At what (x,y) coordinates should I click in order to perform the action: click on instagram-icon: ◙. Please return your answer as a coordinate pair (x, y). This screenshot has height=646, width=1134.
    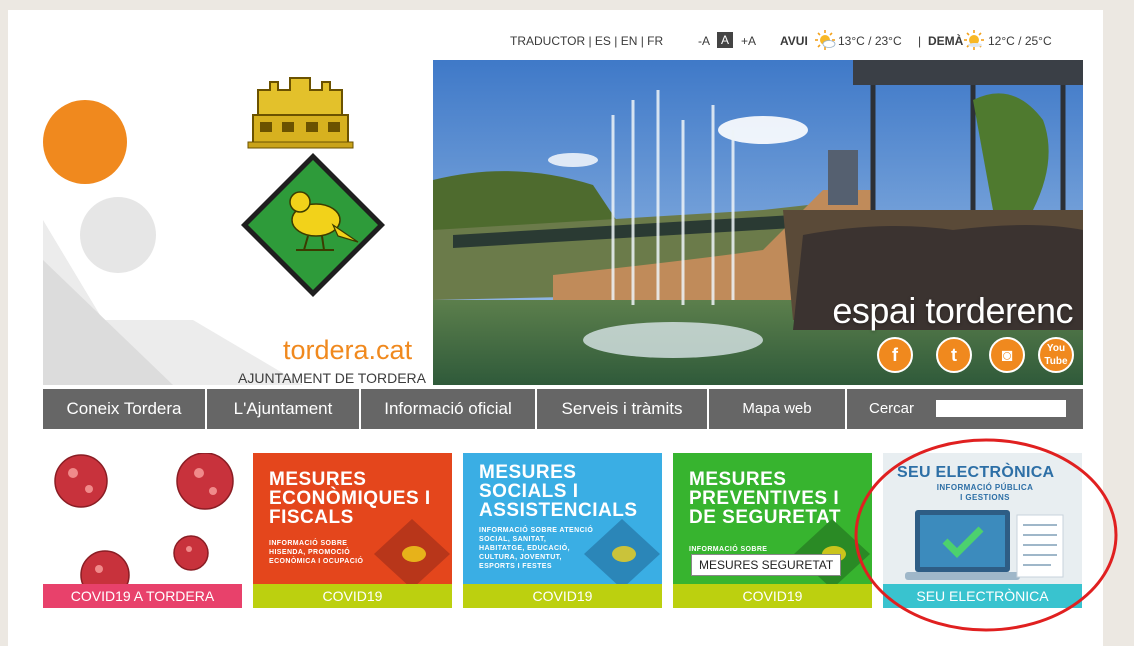
    Looking at the image, I should click on (1007, 355).